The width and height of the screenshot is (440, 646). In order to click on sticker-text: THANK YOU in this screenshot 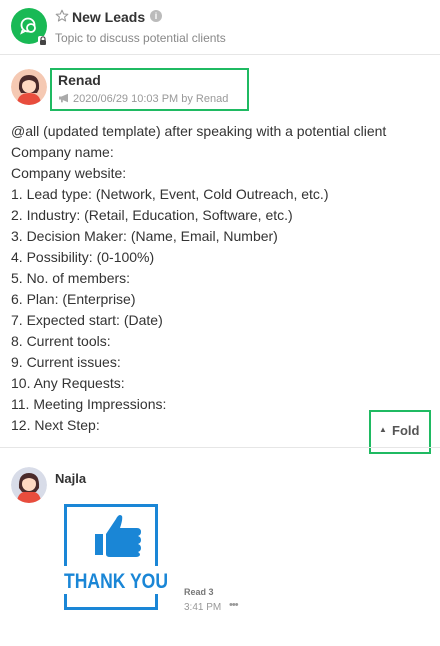, I will do `click(116, 581)`.